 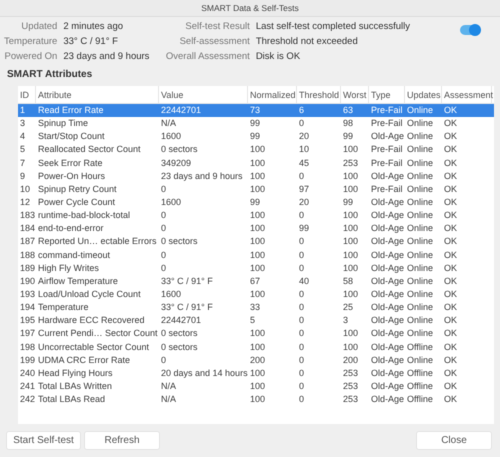 I want to click on info-value: 23 days and 9 hours, so click(x=106, y=57).